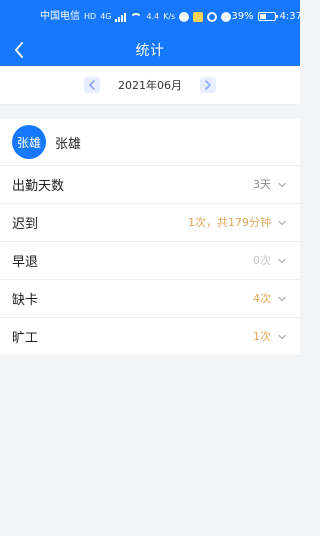 This screenshot has width=320, height=536. I want to click on stat-label: 缺卡, so click(25, 300).